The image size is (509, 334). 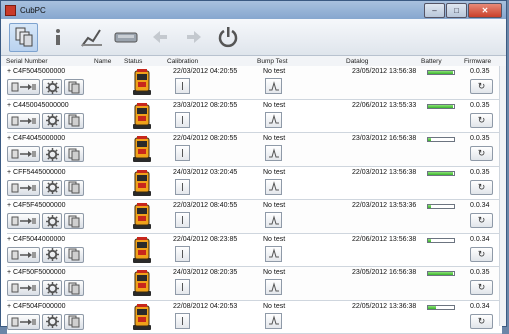 I want to click on minimize-button: –, so click(x=434, y=10).